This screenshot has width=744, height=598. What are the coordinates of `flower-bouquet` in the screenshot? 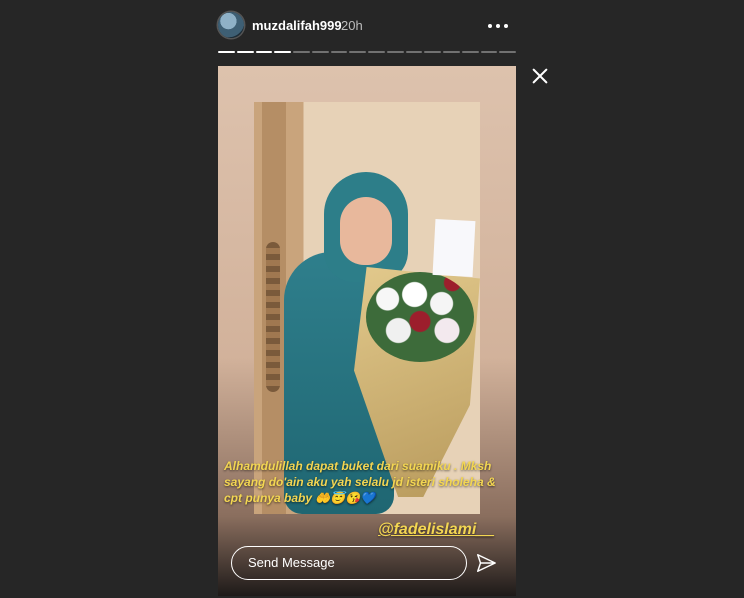 It's located at (420, 317).